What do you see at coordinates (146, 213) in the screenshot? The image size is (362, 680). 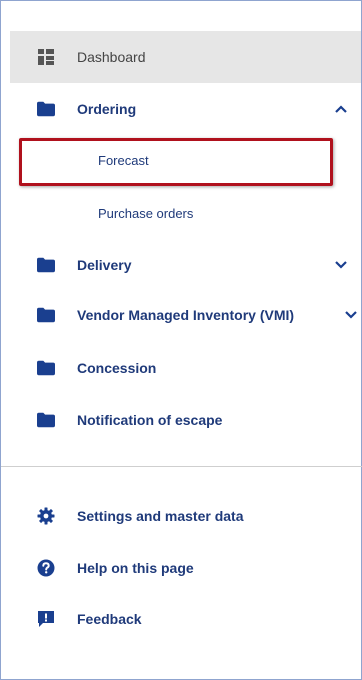 I see `sidebar-subitem-label: Purchase orders` at bounding box center [146, 213].